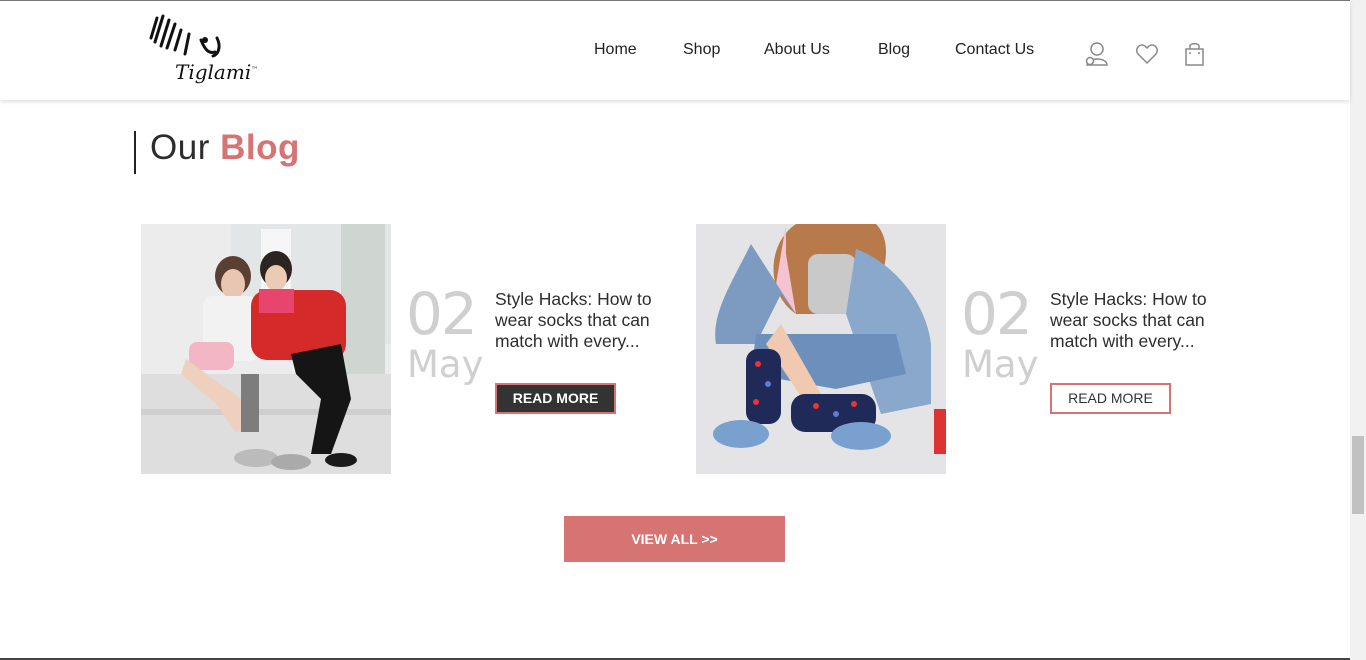 The width and height of the screenshot is (1366, 660). Describe the element at coordinates (1096, 54) in the screenshot. I see `user-icon` at that location.